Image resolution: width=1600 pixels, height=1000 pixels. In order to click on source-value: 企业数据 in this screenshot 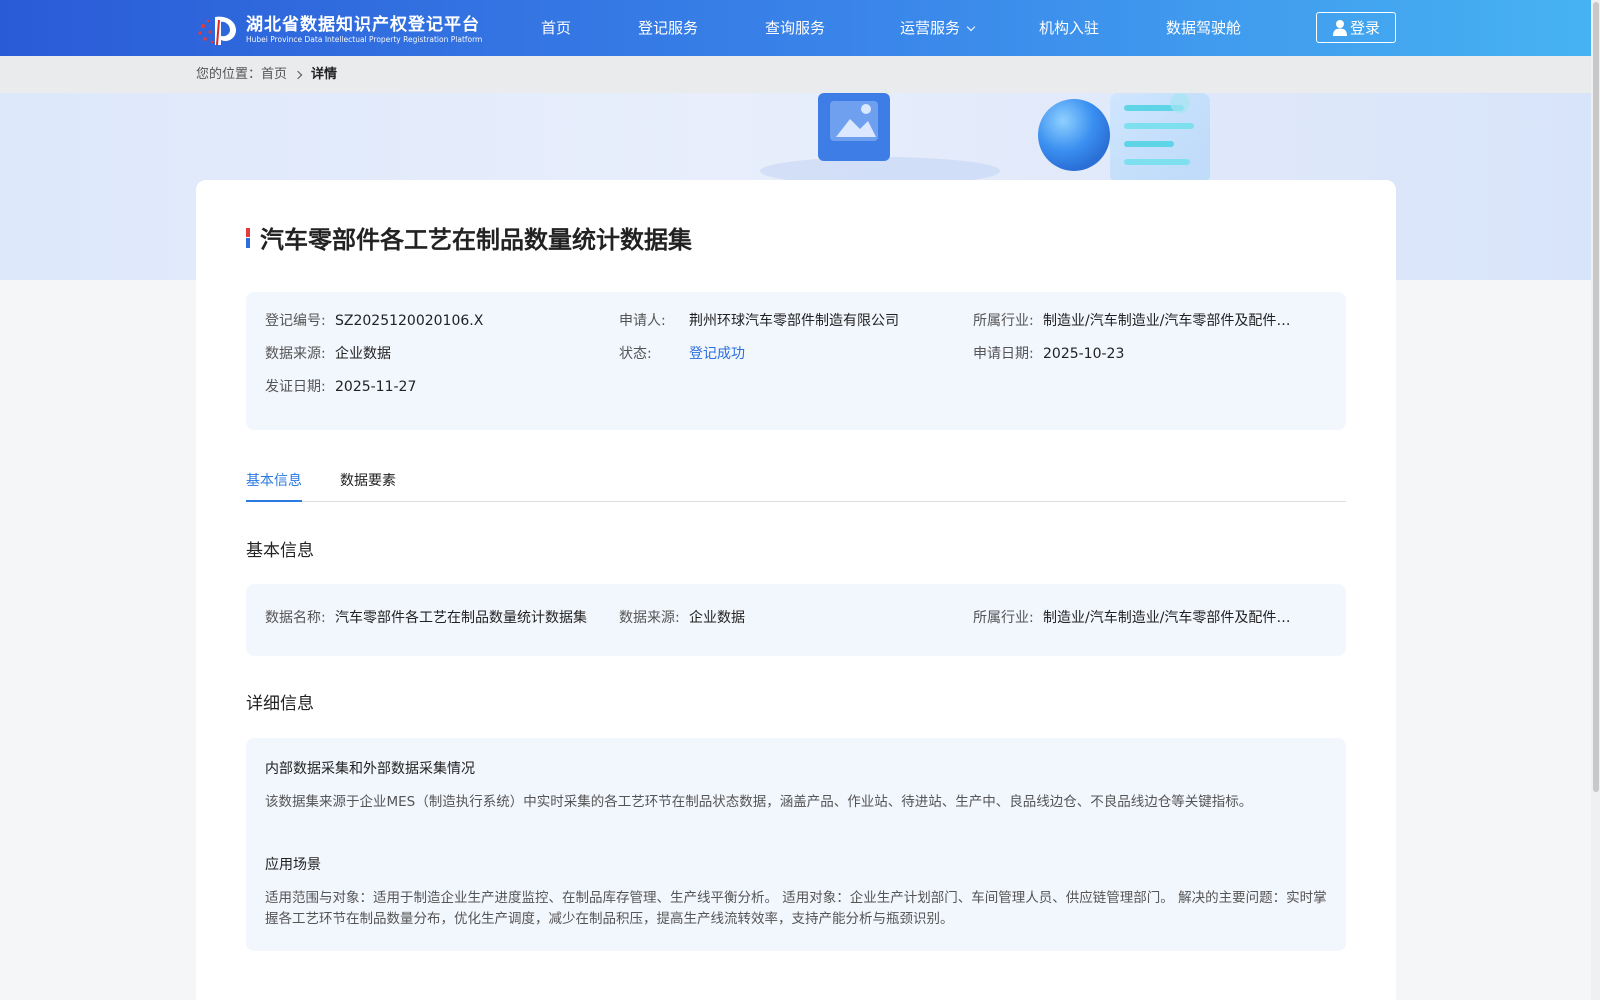, I will do `click(363, 354)`.